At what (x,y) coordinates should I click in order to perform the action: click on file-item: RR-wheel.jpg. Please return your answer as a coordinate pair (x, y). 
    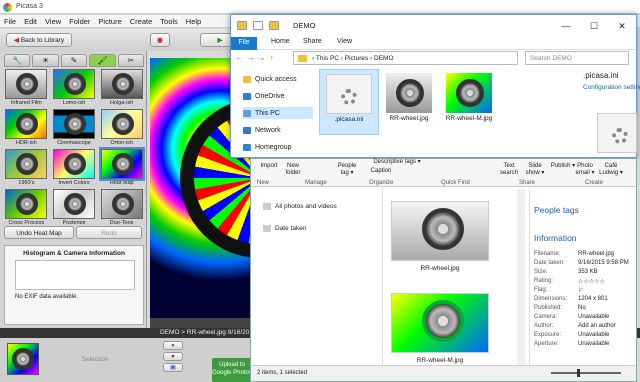
    Looking at the image, I should click on (409, 102).